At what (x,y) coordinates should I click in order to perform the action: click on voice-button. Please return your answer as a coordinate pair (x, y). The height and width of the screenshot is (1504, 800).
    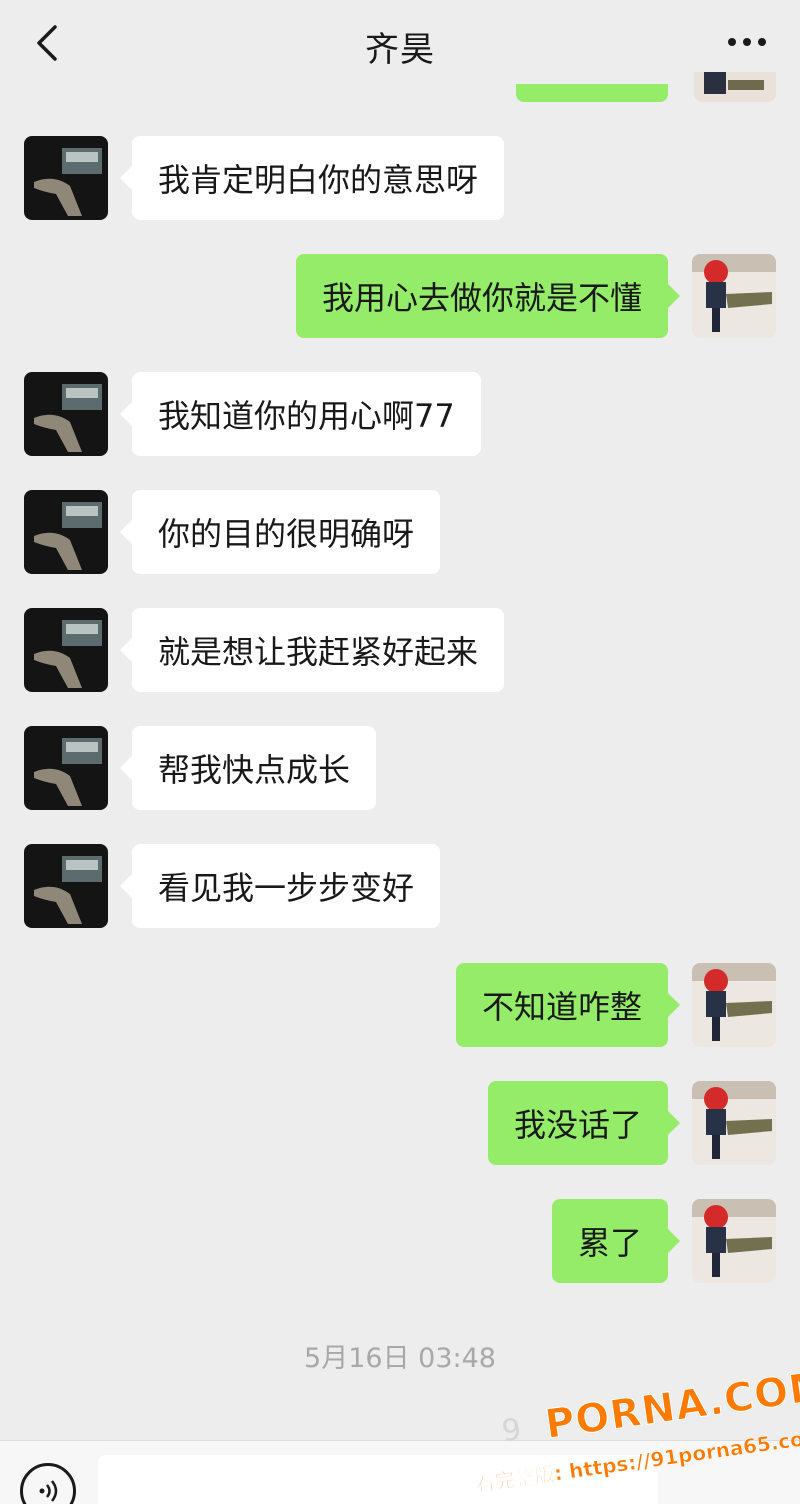
    Looking at the image, I should click on (48, 1483).